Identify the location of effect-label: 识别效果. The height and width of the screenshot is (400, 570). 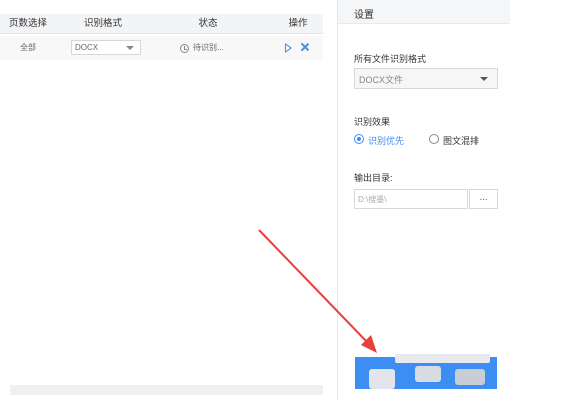
(372, 122).